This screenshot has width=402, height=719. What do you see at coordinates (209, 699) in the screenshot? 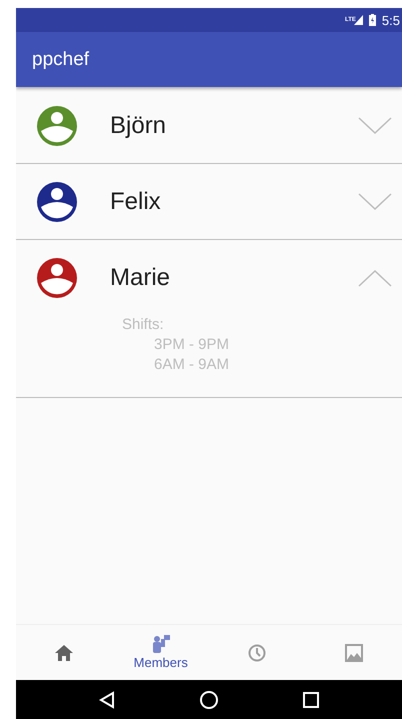
I see `home-circle-icon` at bounding box center [209, 699].